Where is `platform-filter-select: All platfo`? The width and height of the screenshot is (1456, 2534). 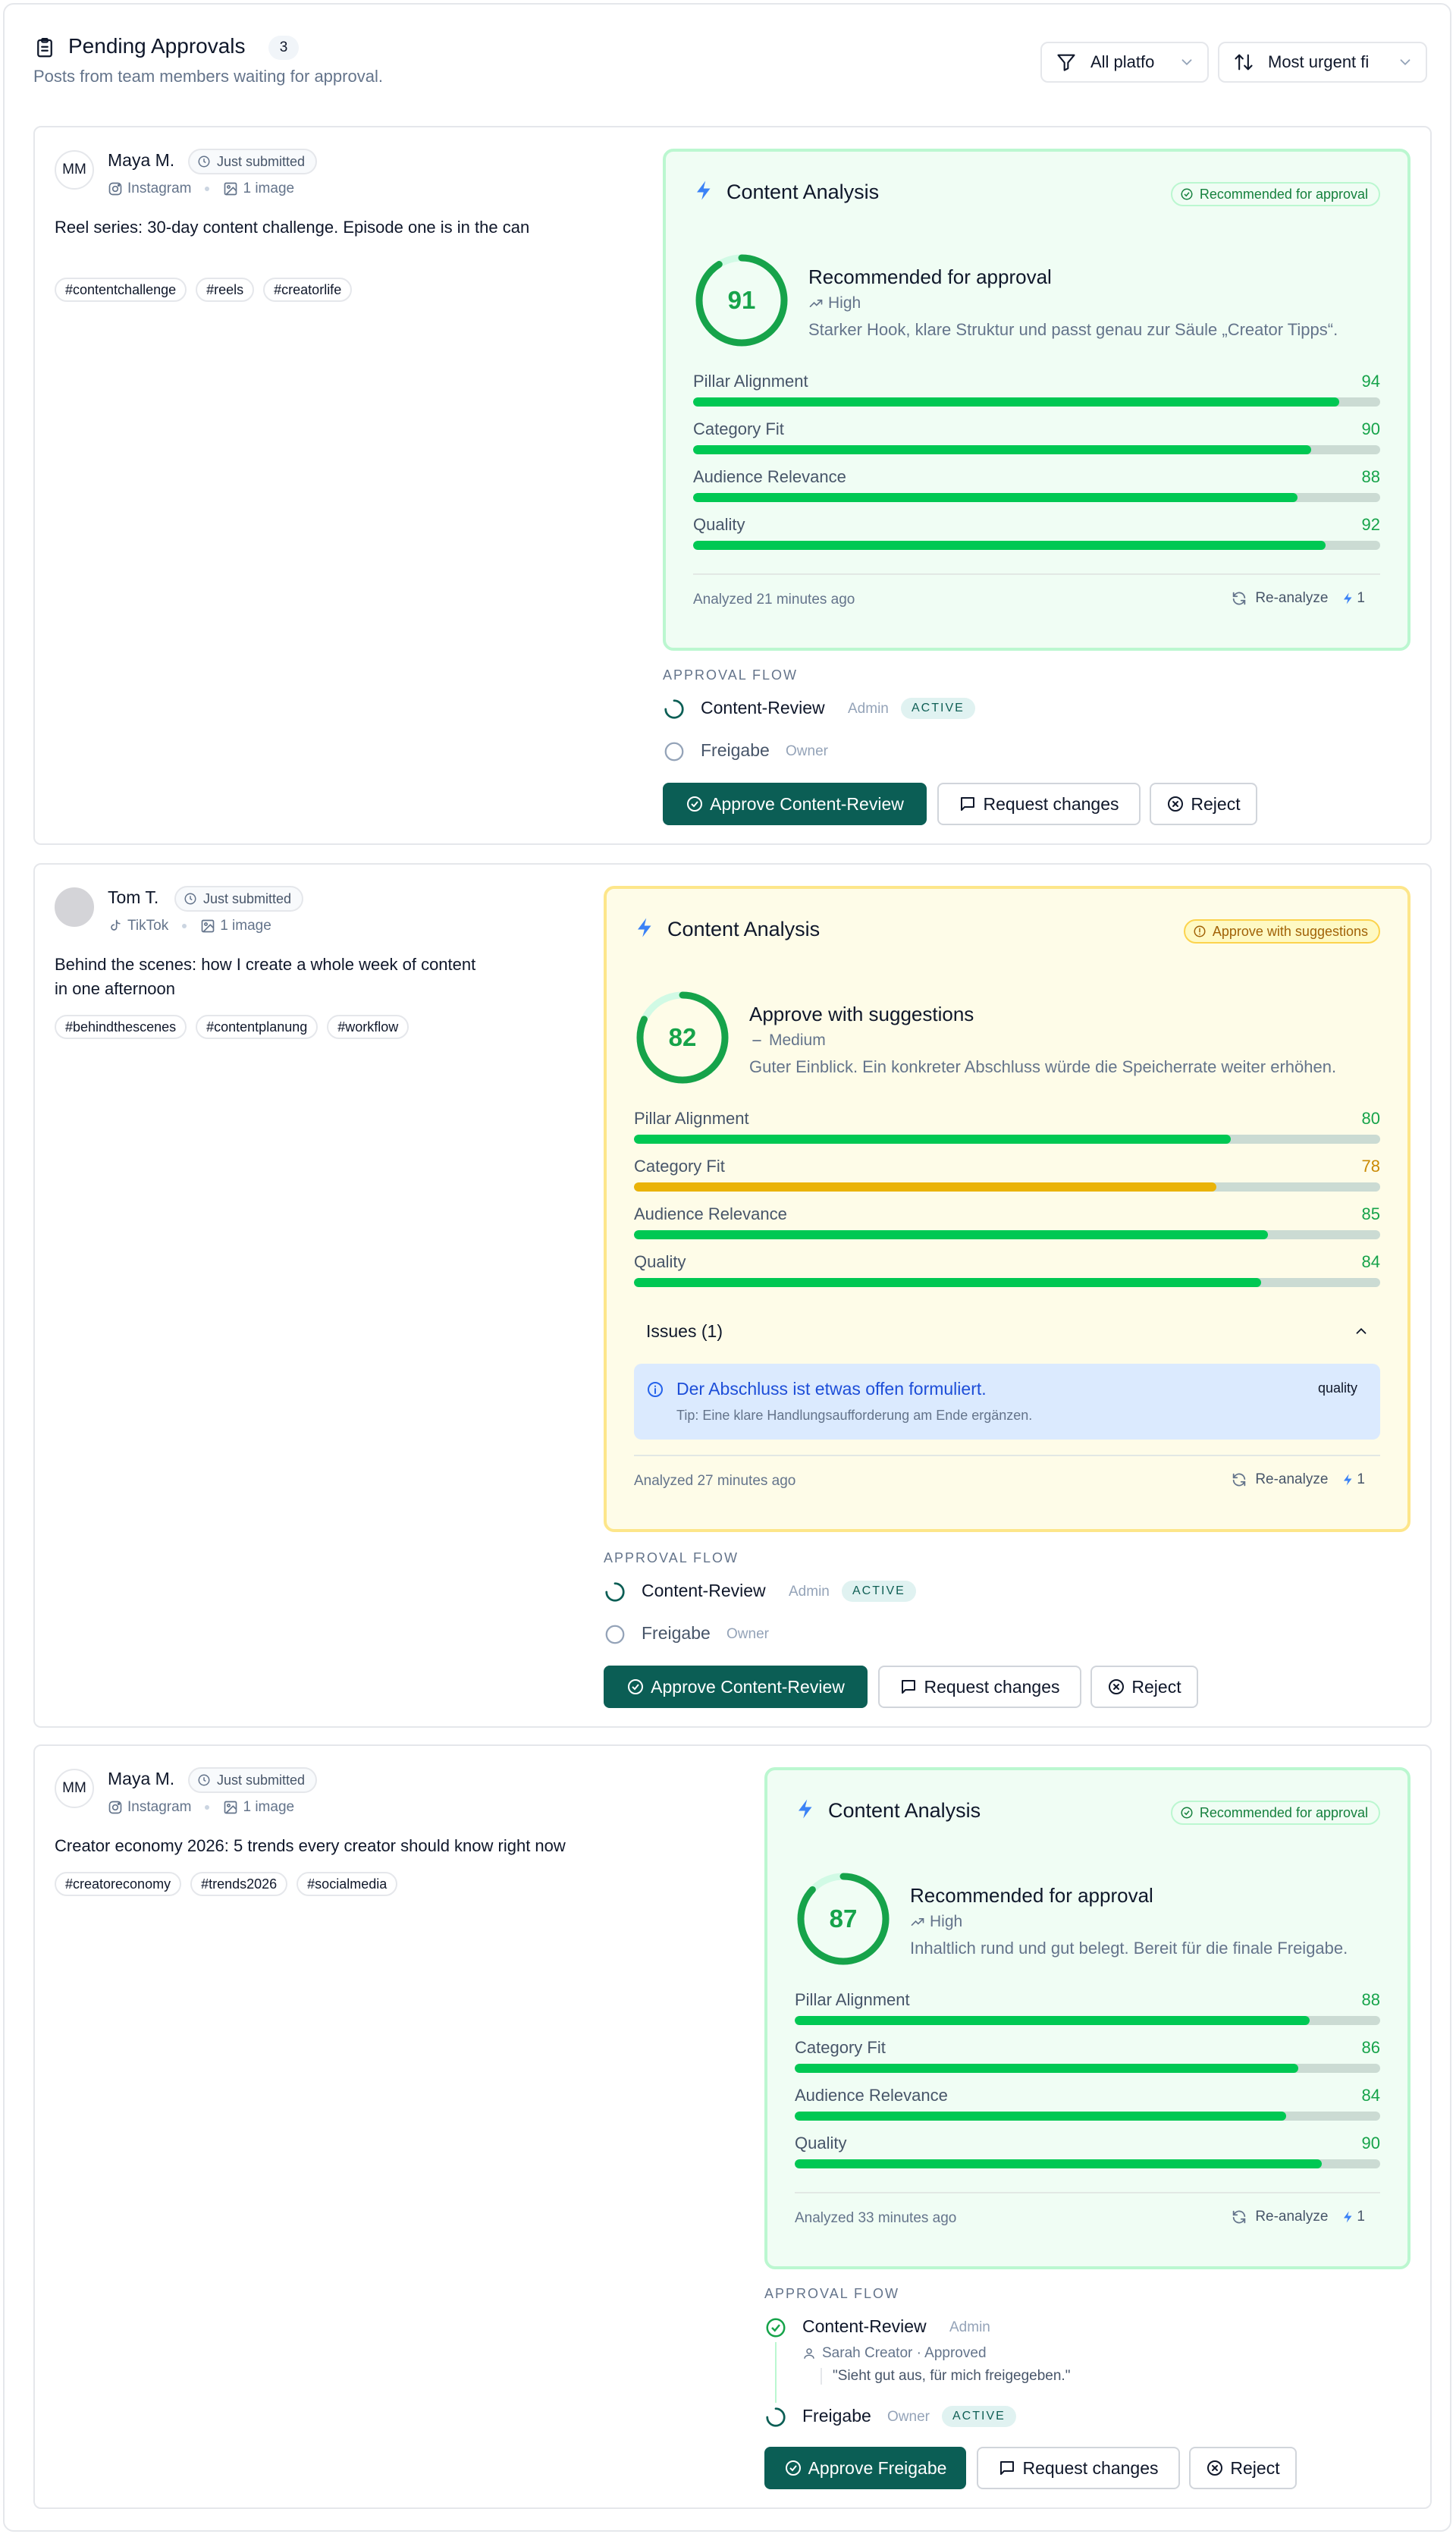
platform-filter-select: All platfo is located at coordinates (1124, 62).